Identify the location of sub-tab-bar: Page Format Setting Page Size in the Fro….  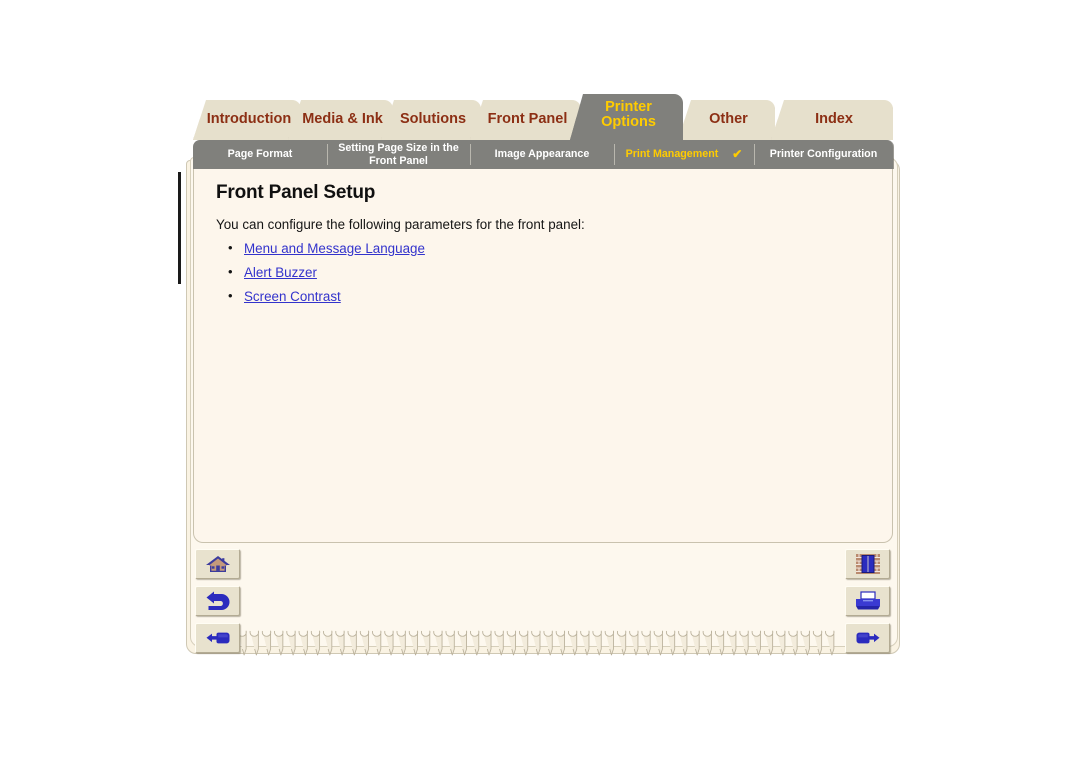
(543, 154).